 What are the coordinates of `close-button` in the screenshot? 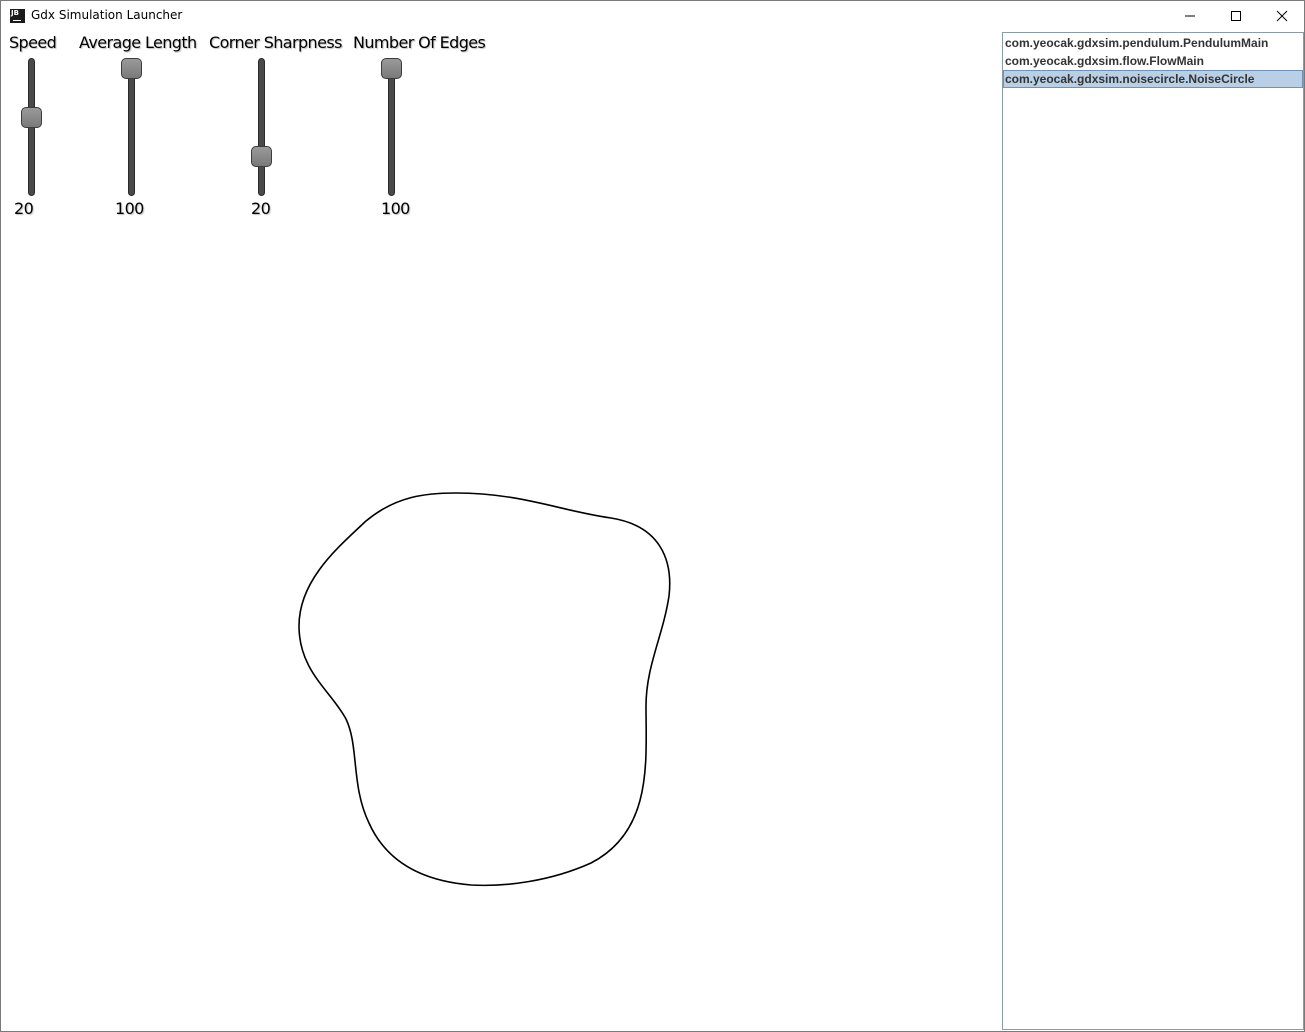 It's located at (1282, 16).